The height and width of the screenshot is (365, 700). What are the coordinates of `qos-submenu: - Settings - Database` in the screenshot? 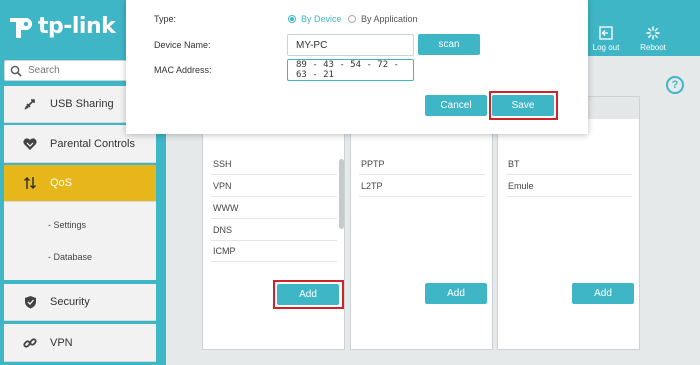 It's located at (80, 241).